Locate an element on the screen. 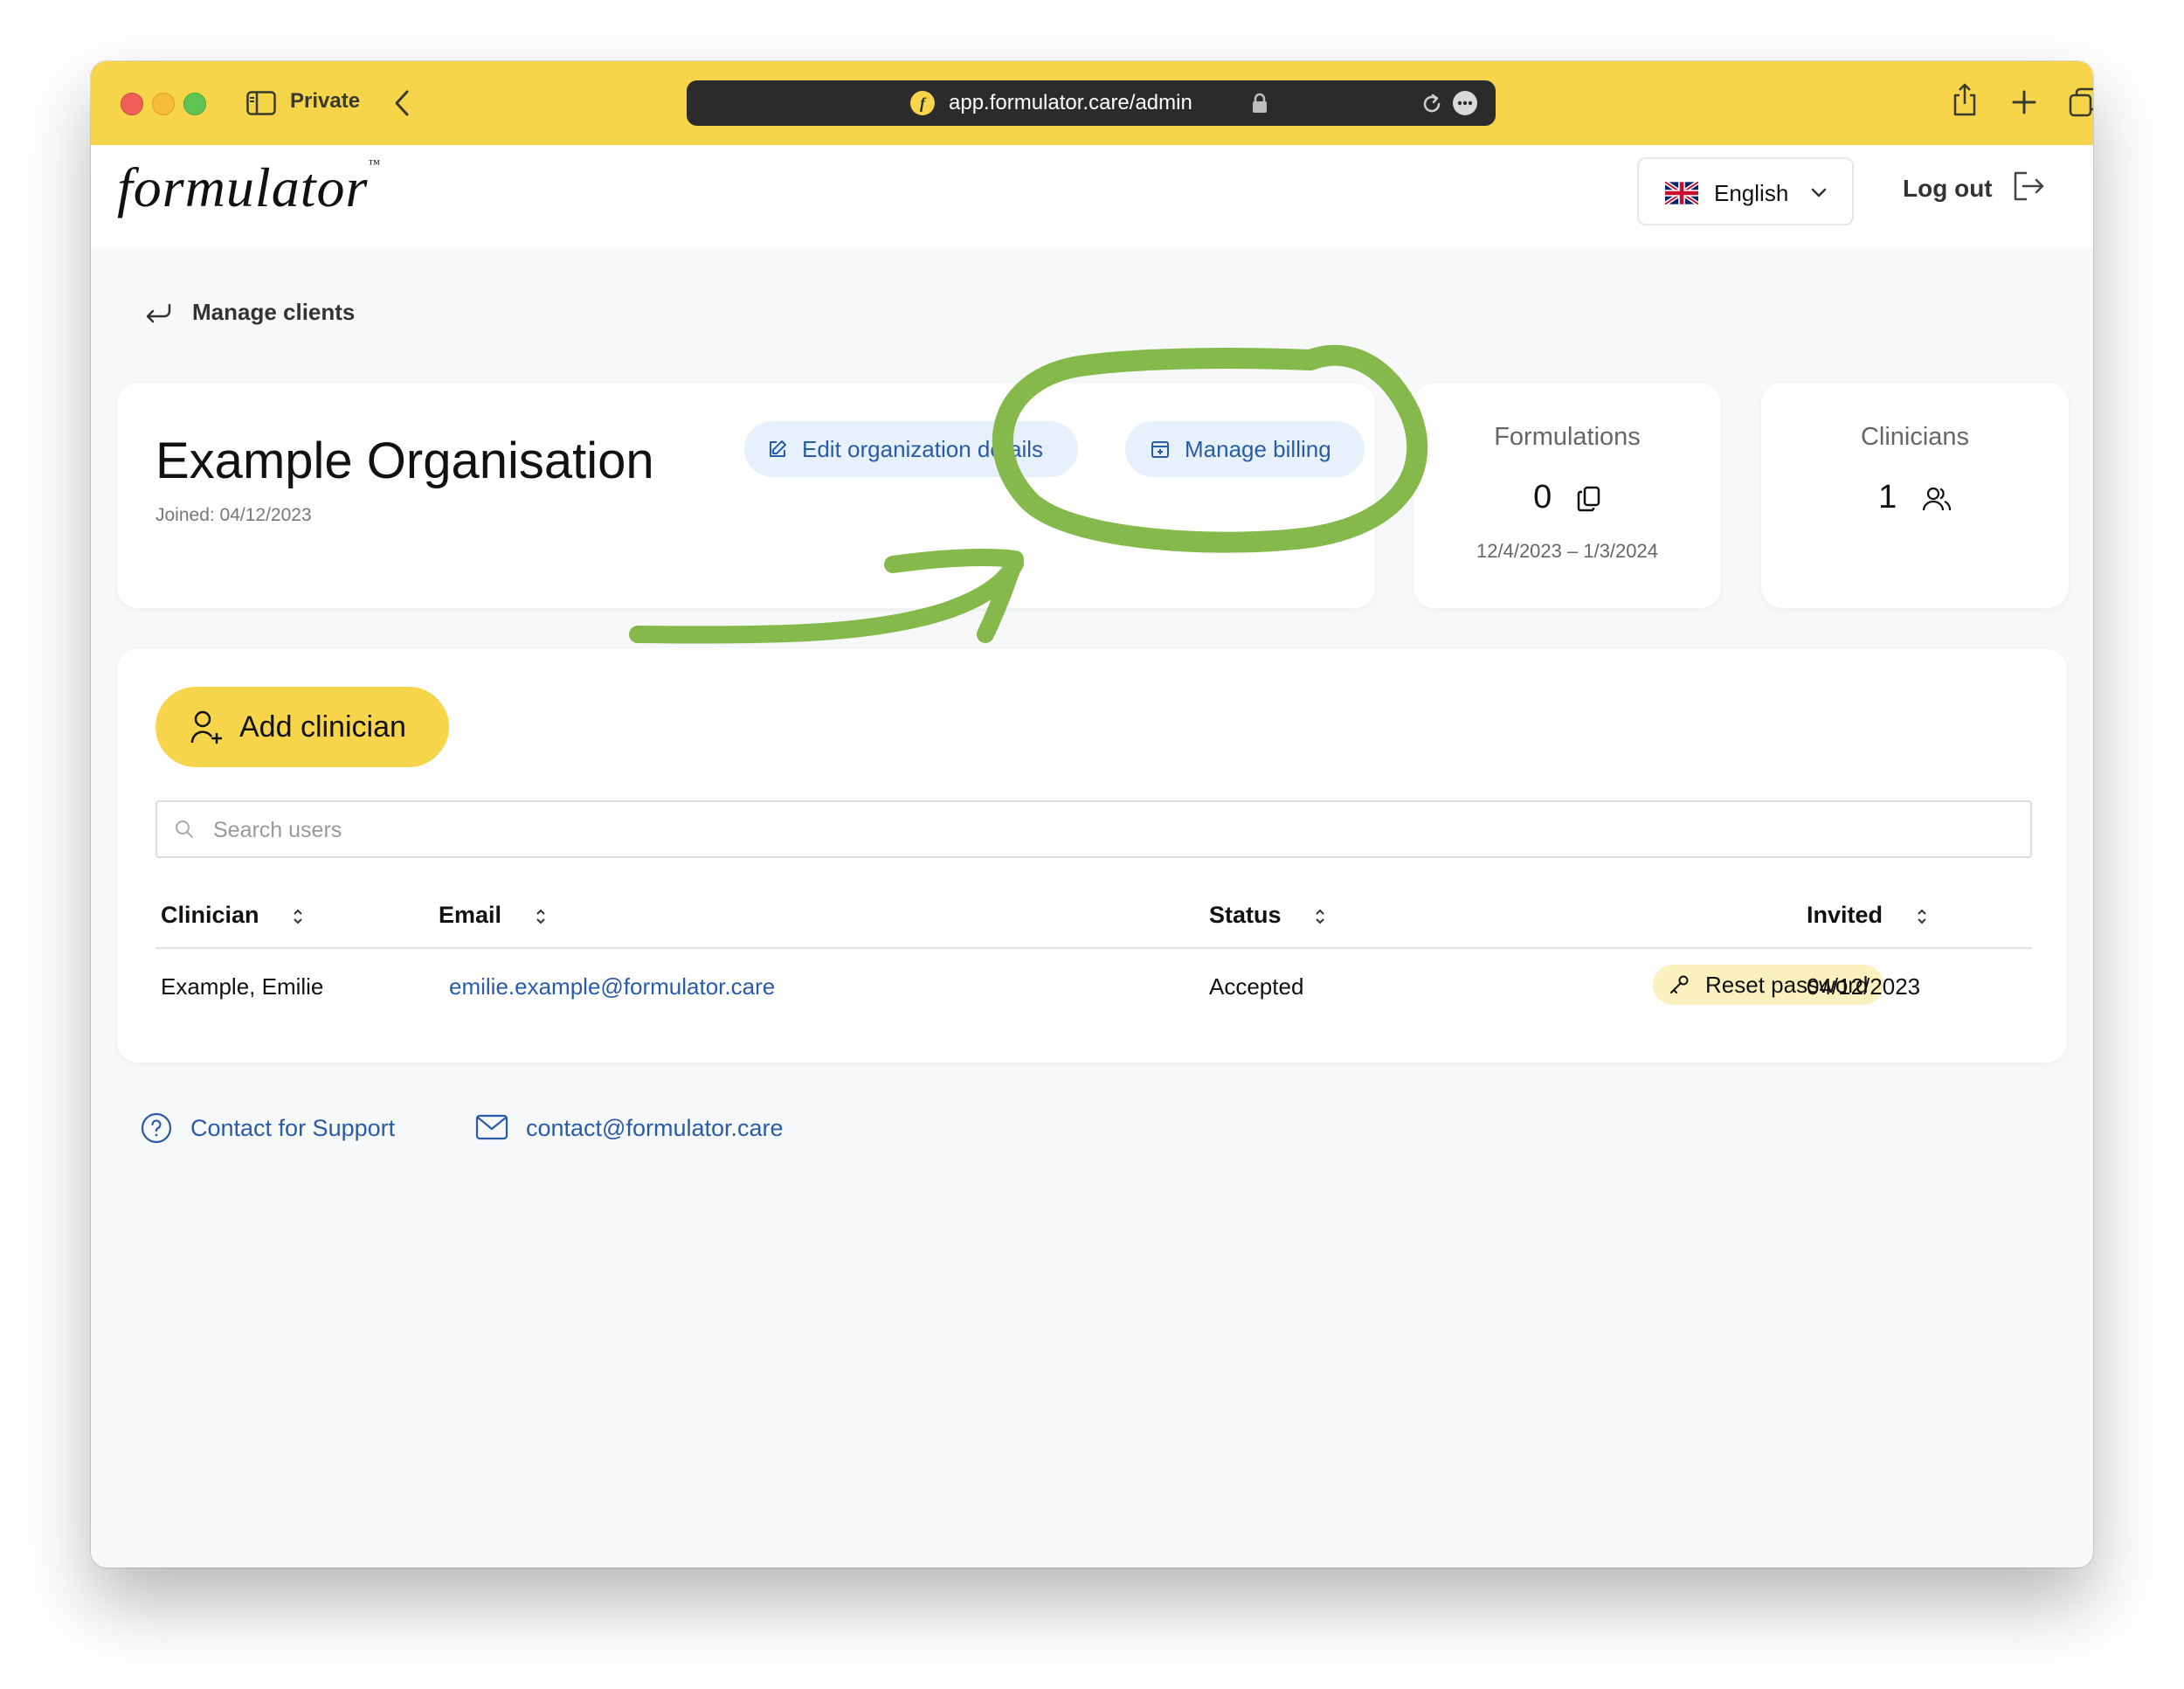 The width and height of the screenshot is (2184, 1689). edit-icon is located at coordinates (778, 448).